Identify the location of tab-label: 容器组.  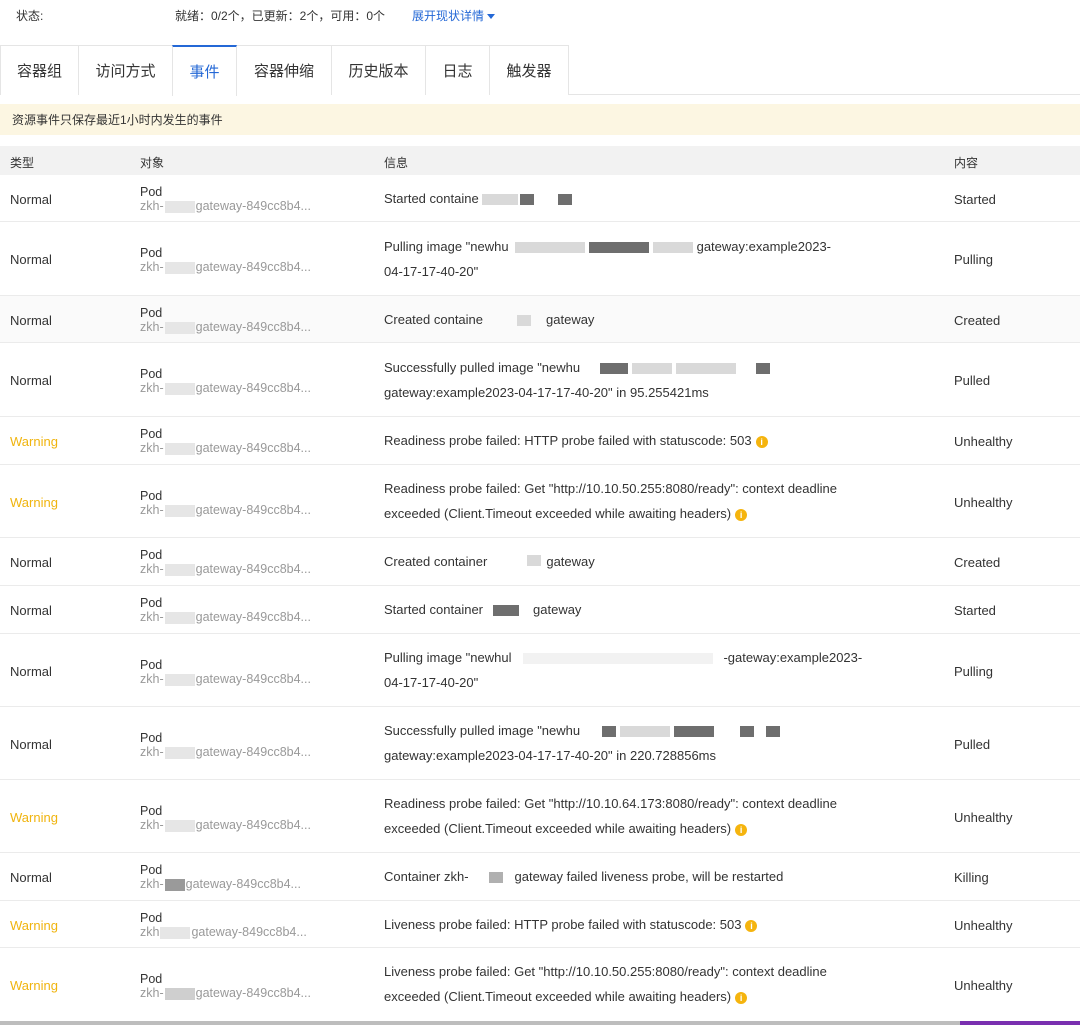
(39, 70).